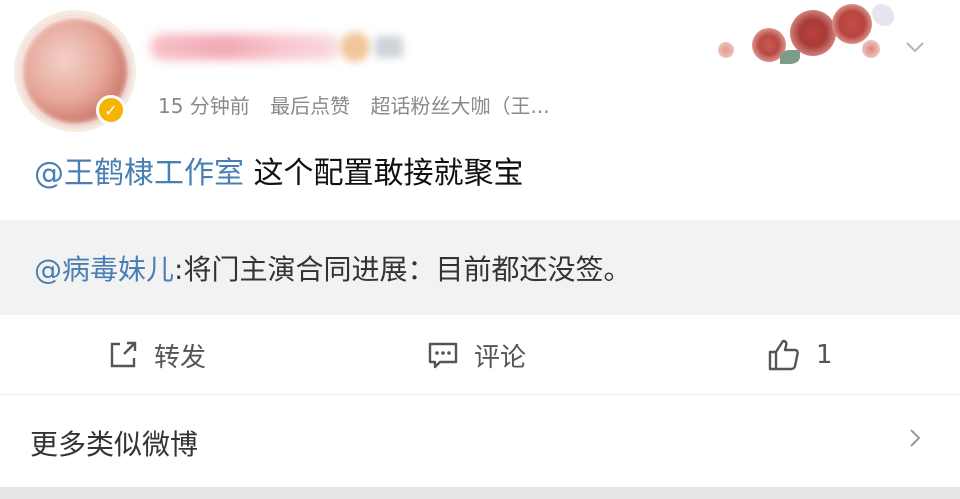  Describe the element at coordinates (310, 106) in the screenshot. I see `last-action: 最后点赞` at that location.